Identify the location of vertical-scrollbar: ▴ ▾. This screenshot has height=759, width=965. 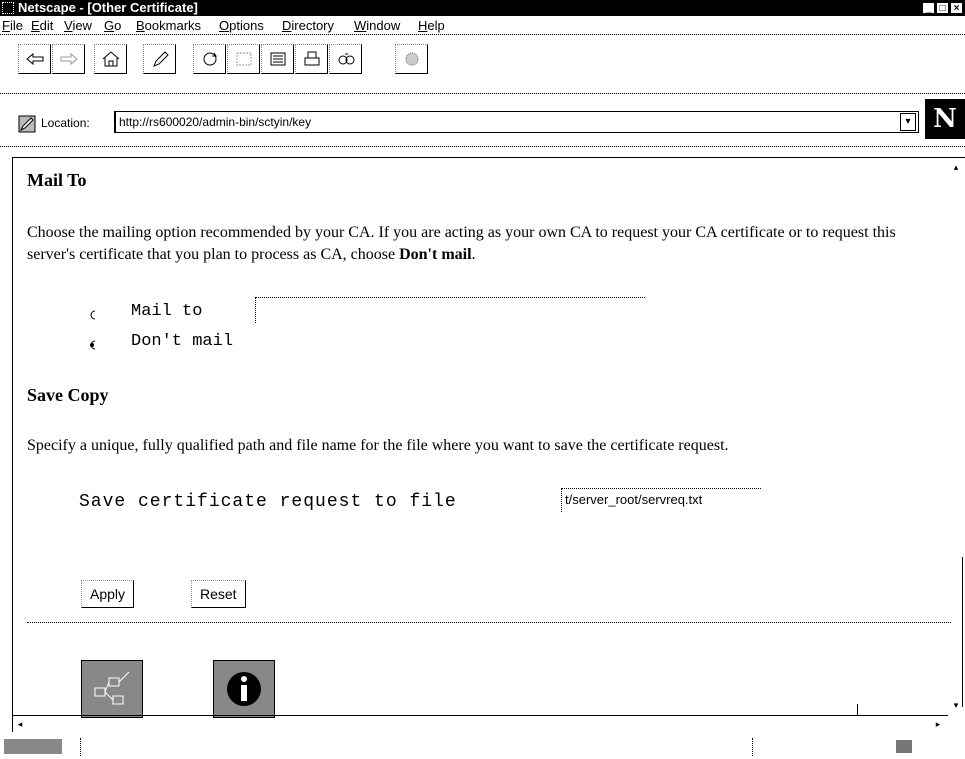
(956, 444).